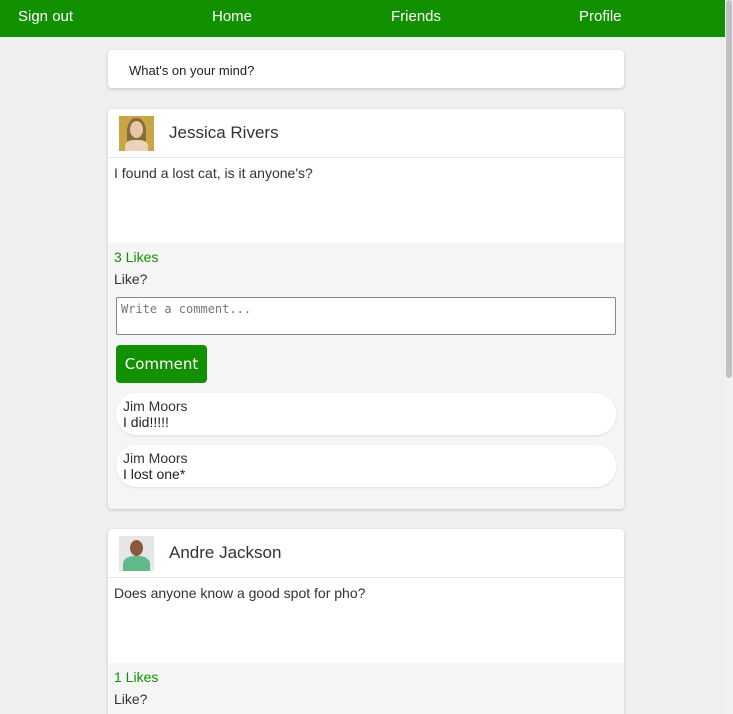 The image size is (733, 714). What do you see at coordinates (213, 173) in the screenshot?
I see `post-text: I found a lost cat, is it anyone's?` at bounding box center [213, 173].